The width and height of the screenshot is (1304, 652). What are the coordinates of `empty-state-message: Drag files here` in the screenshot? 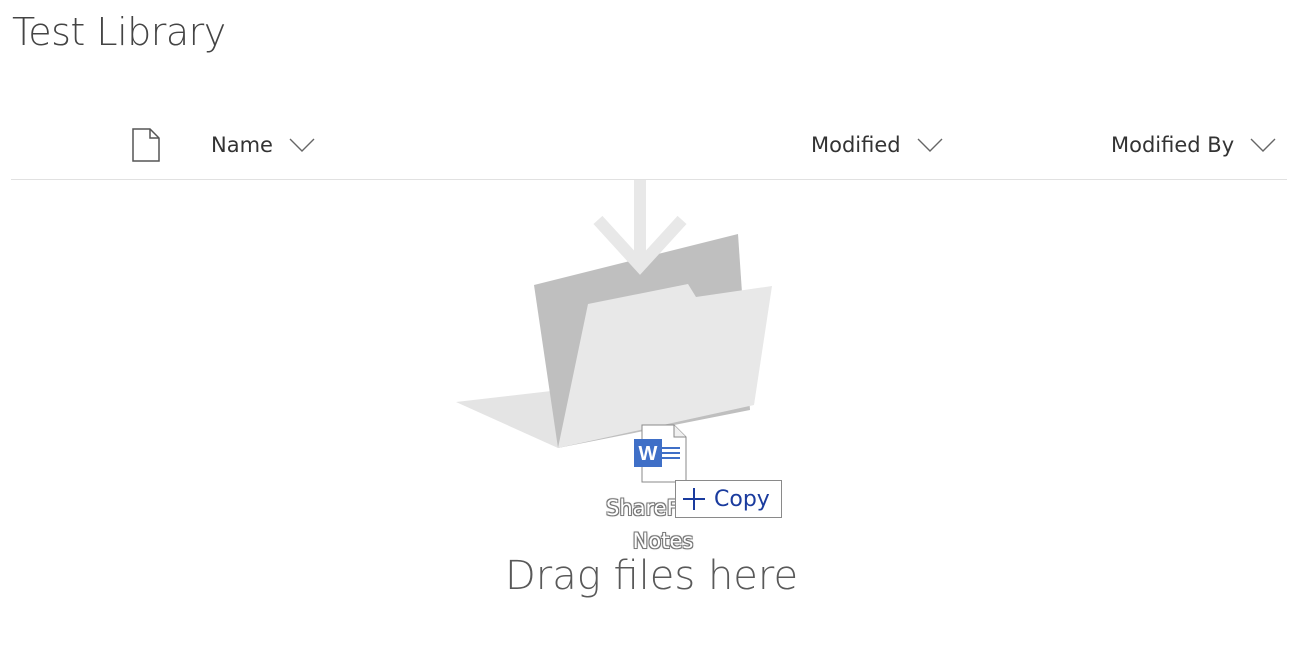 It's located at (652, 576).